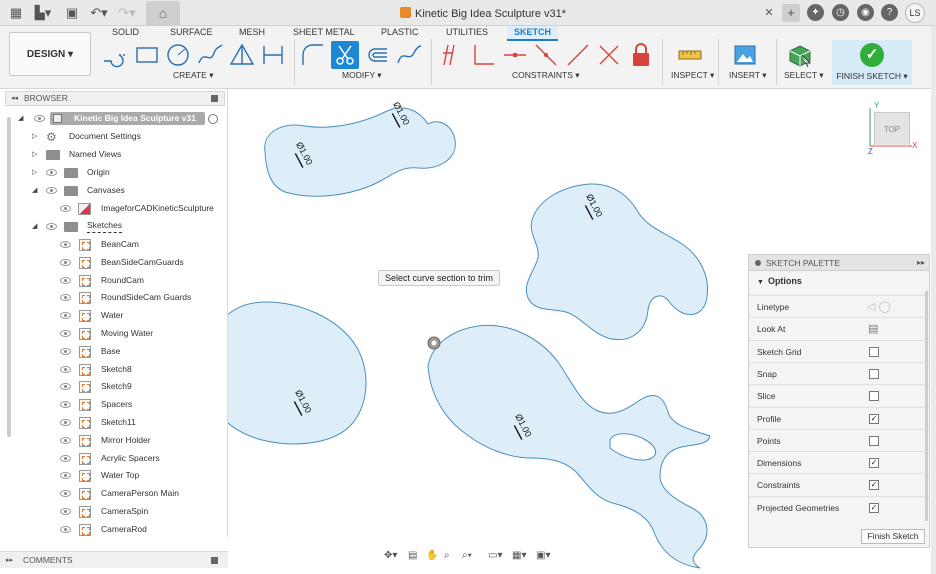 This screenshot has height=574, width=936. Describe the element at coordinates (113, 369) in the screenshot. I see `browser-item-sketch: Sketch8` at that location.